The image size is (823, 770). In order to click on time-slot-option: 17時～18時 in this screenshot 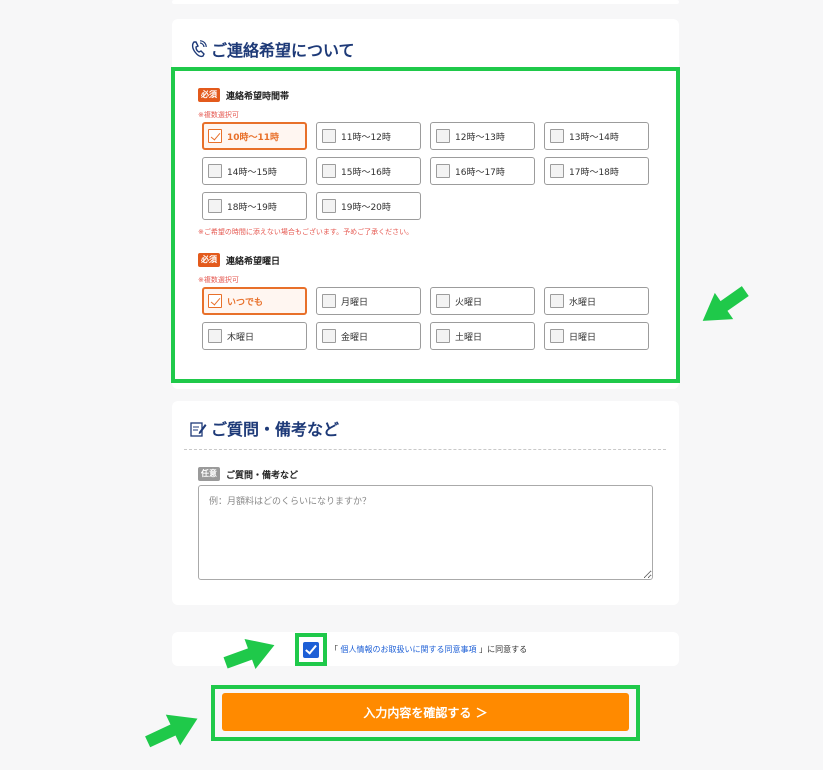, I will do `click(596, 171)`.